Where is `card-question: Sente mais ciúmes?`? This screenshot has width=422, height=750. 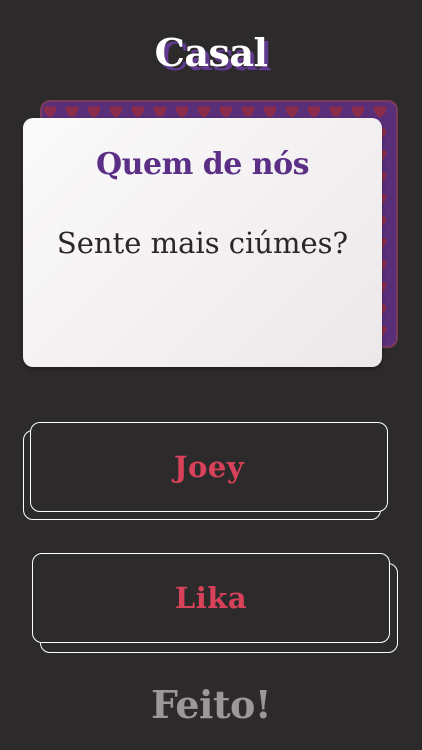
card-question: Sente mais ciúmes? is located at coordinates (202, 243).